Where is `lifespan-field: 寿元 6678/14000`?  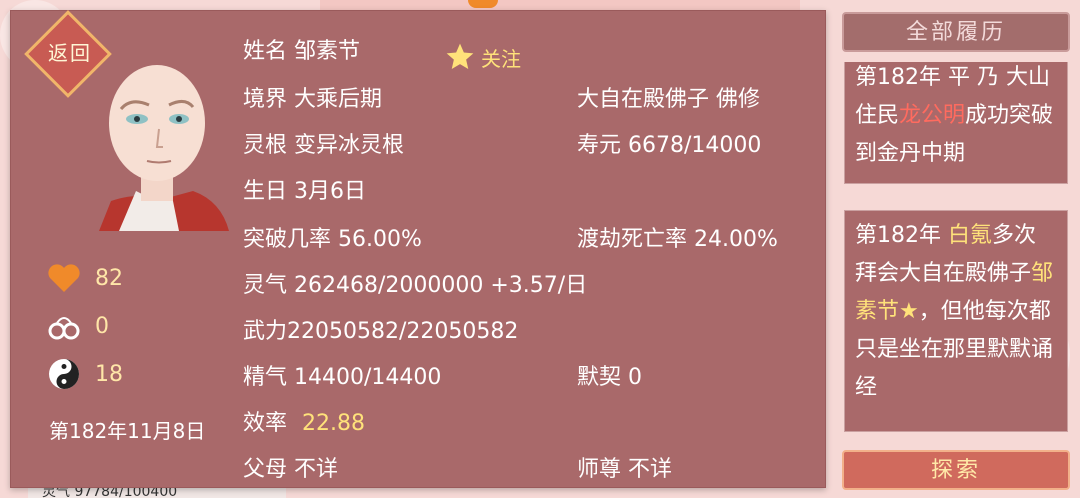 lifespan-field: 寿元 6678/14000 is located at coordinates (669, 145).